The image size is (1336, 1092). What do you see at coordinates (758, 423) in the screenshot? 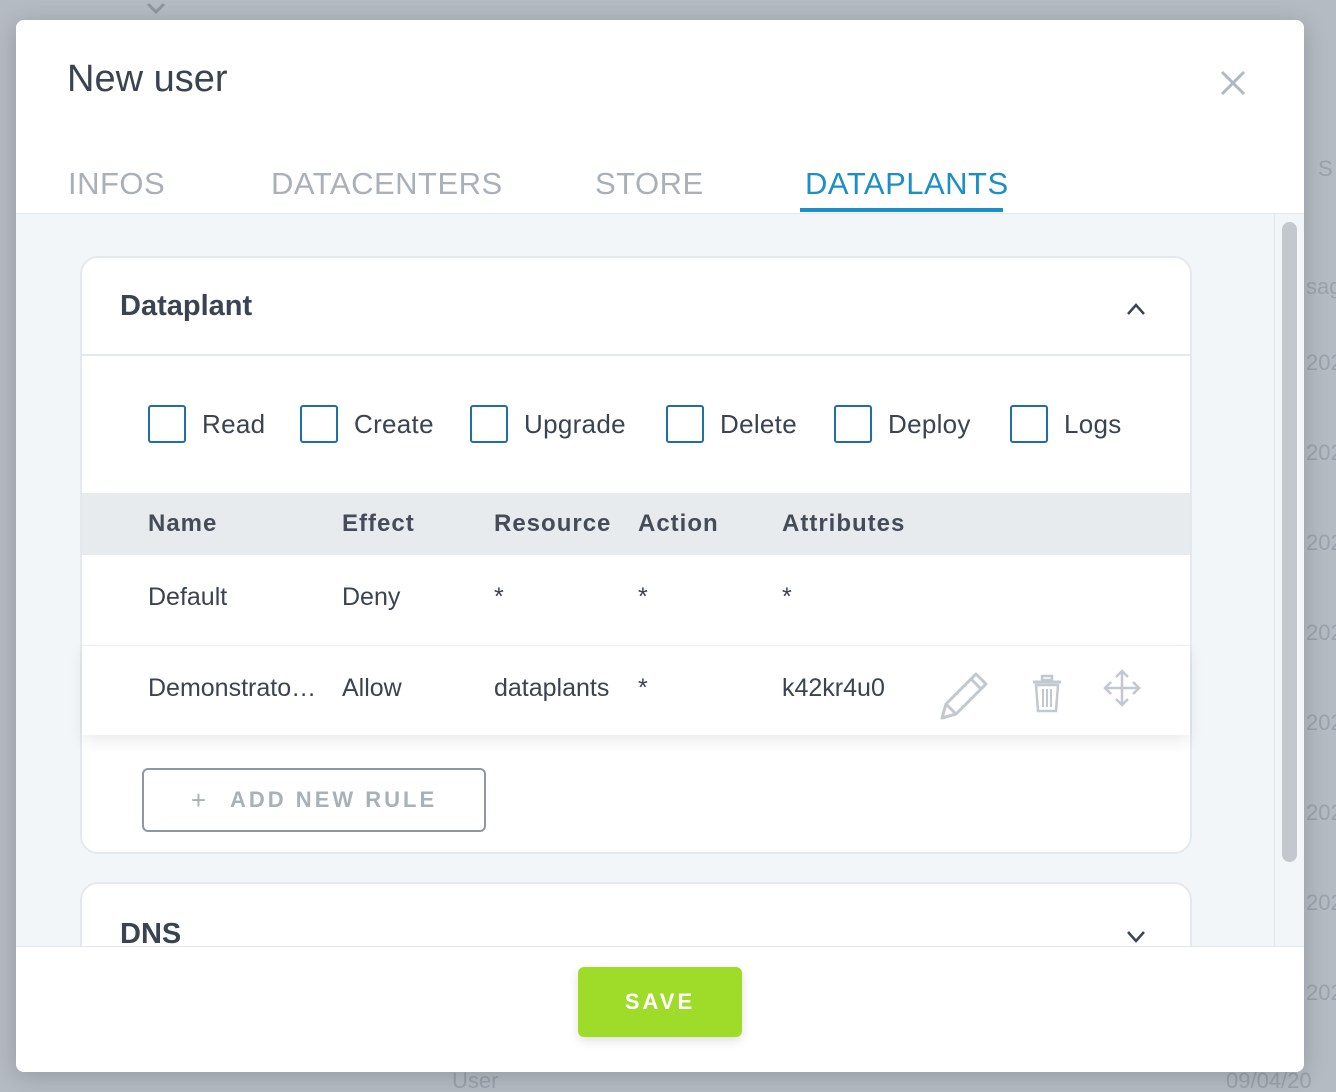
I see `permission-label: Delete` at bounding box center [758, 423].